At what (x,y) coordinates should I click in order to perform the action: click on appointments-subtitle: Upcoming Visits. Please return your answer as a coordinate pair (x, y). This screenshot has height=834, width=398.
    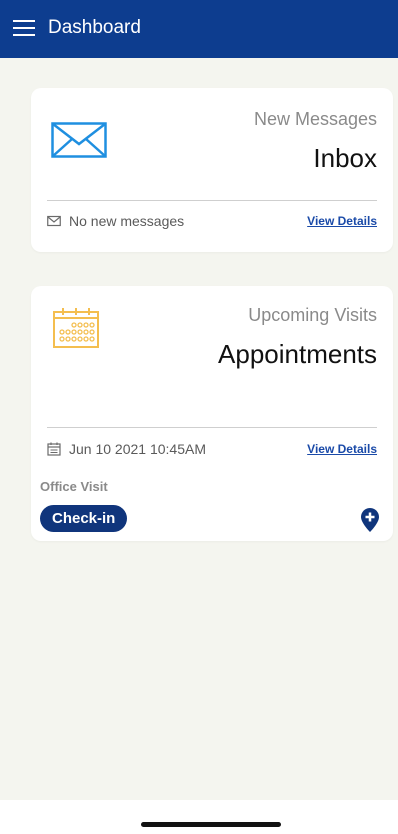
    Looking at the image, I should click on (312, 315).